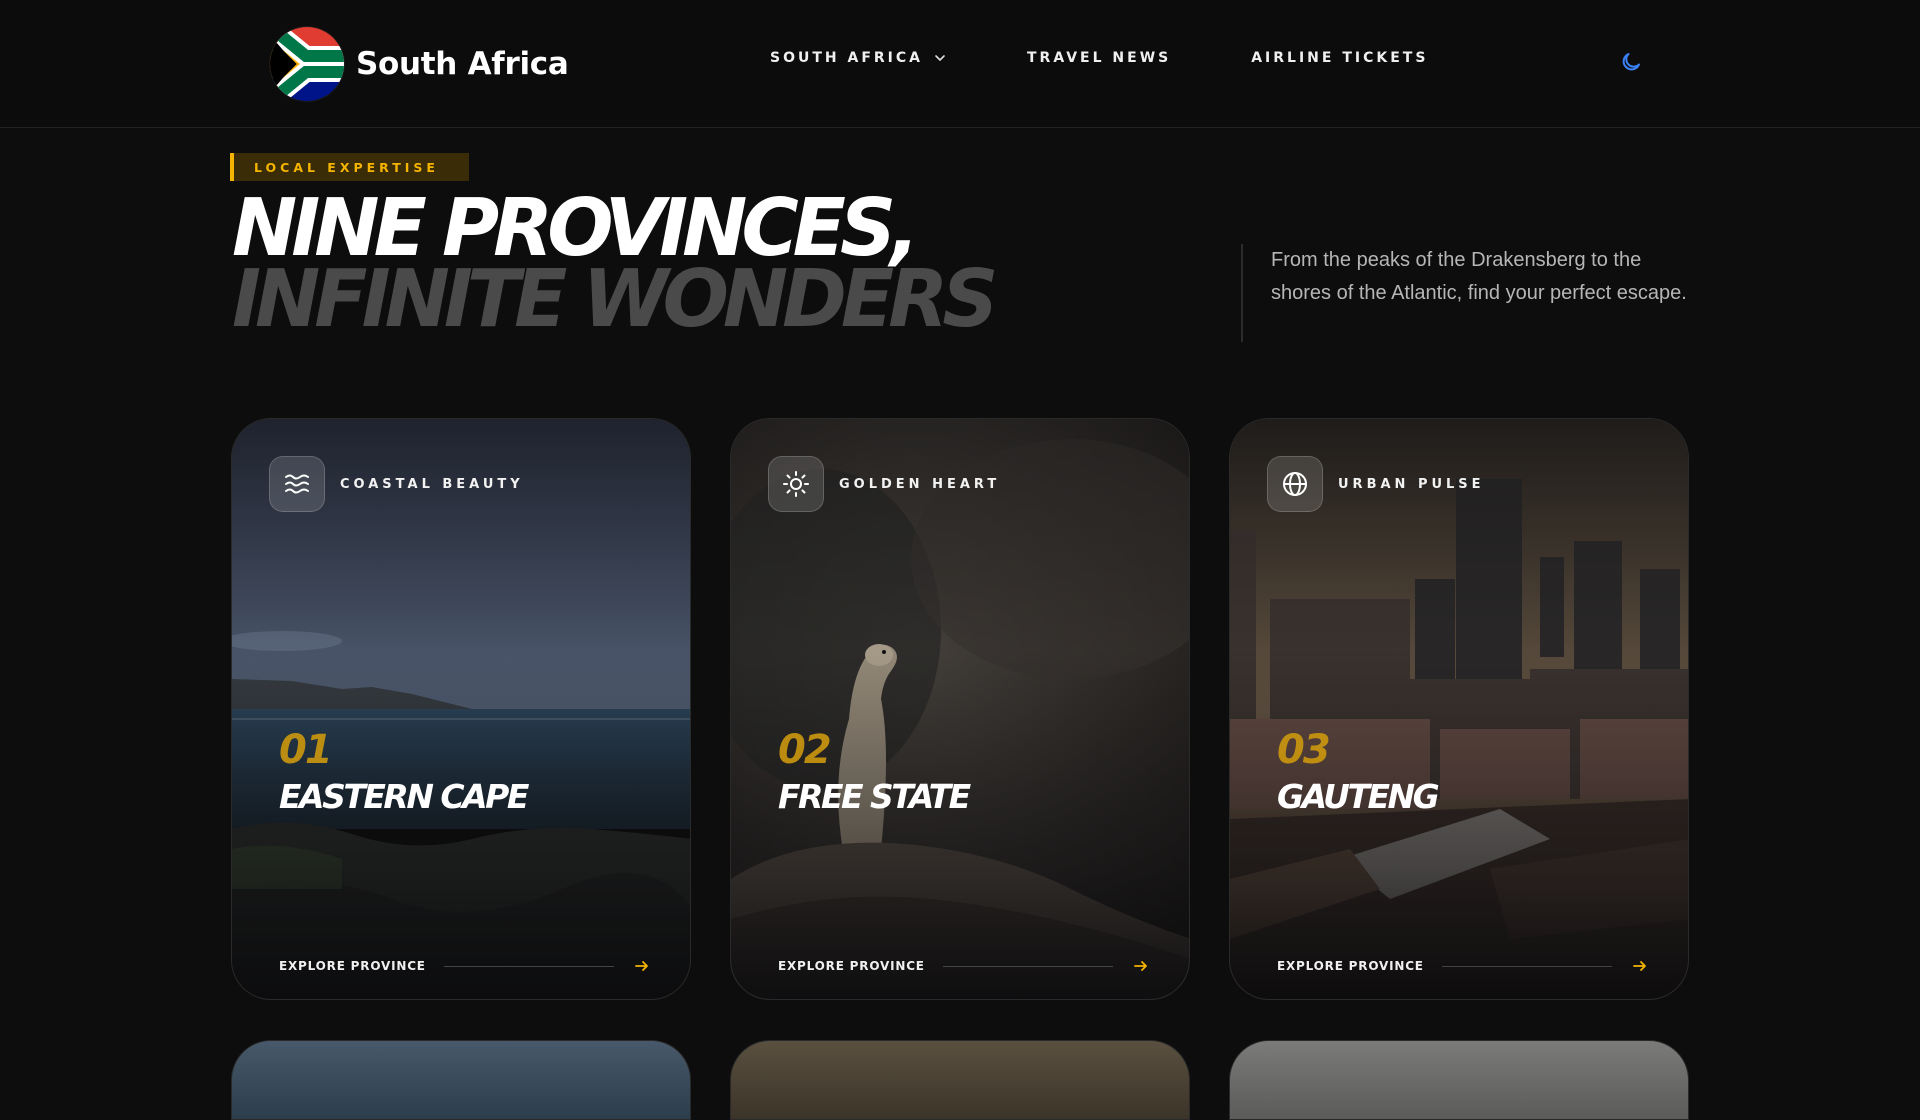  Describe the element at coordinates (874, 796) in the screenshot. I see `card-province-name: FREE STATE` at that location.